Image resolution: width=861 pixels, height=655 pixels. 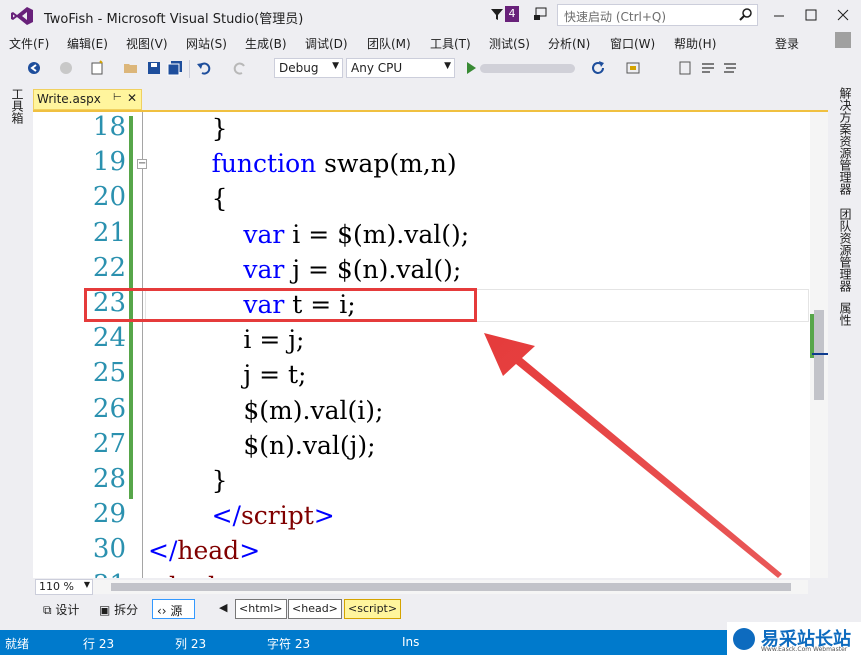 I want to click on view-bar: ⧉ 设计 ▣ 拆分 ‹› 源 ◀ <html> <head> <script>, so click(x=430, y=609).